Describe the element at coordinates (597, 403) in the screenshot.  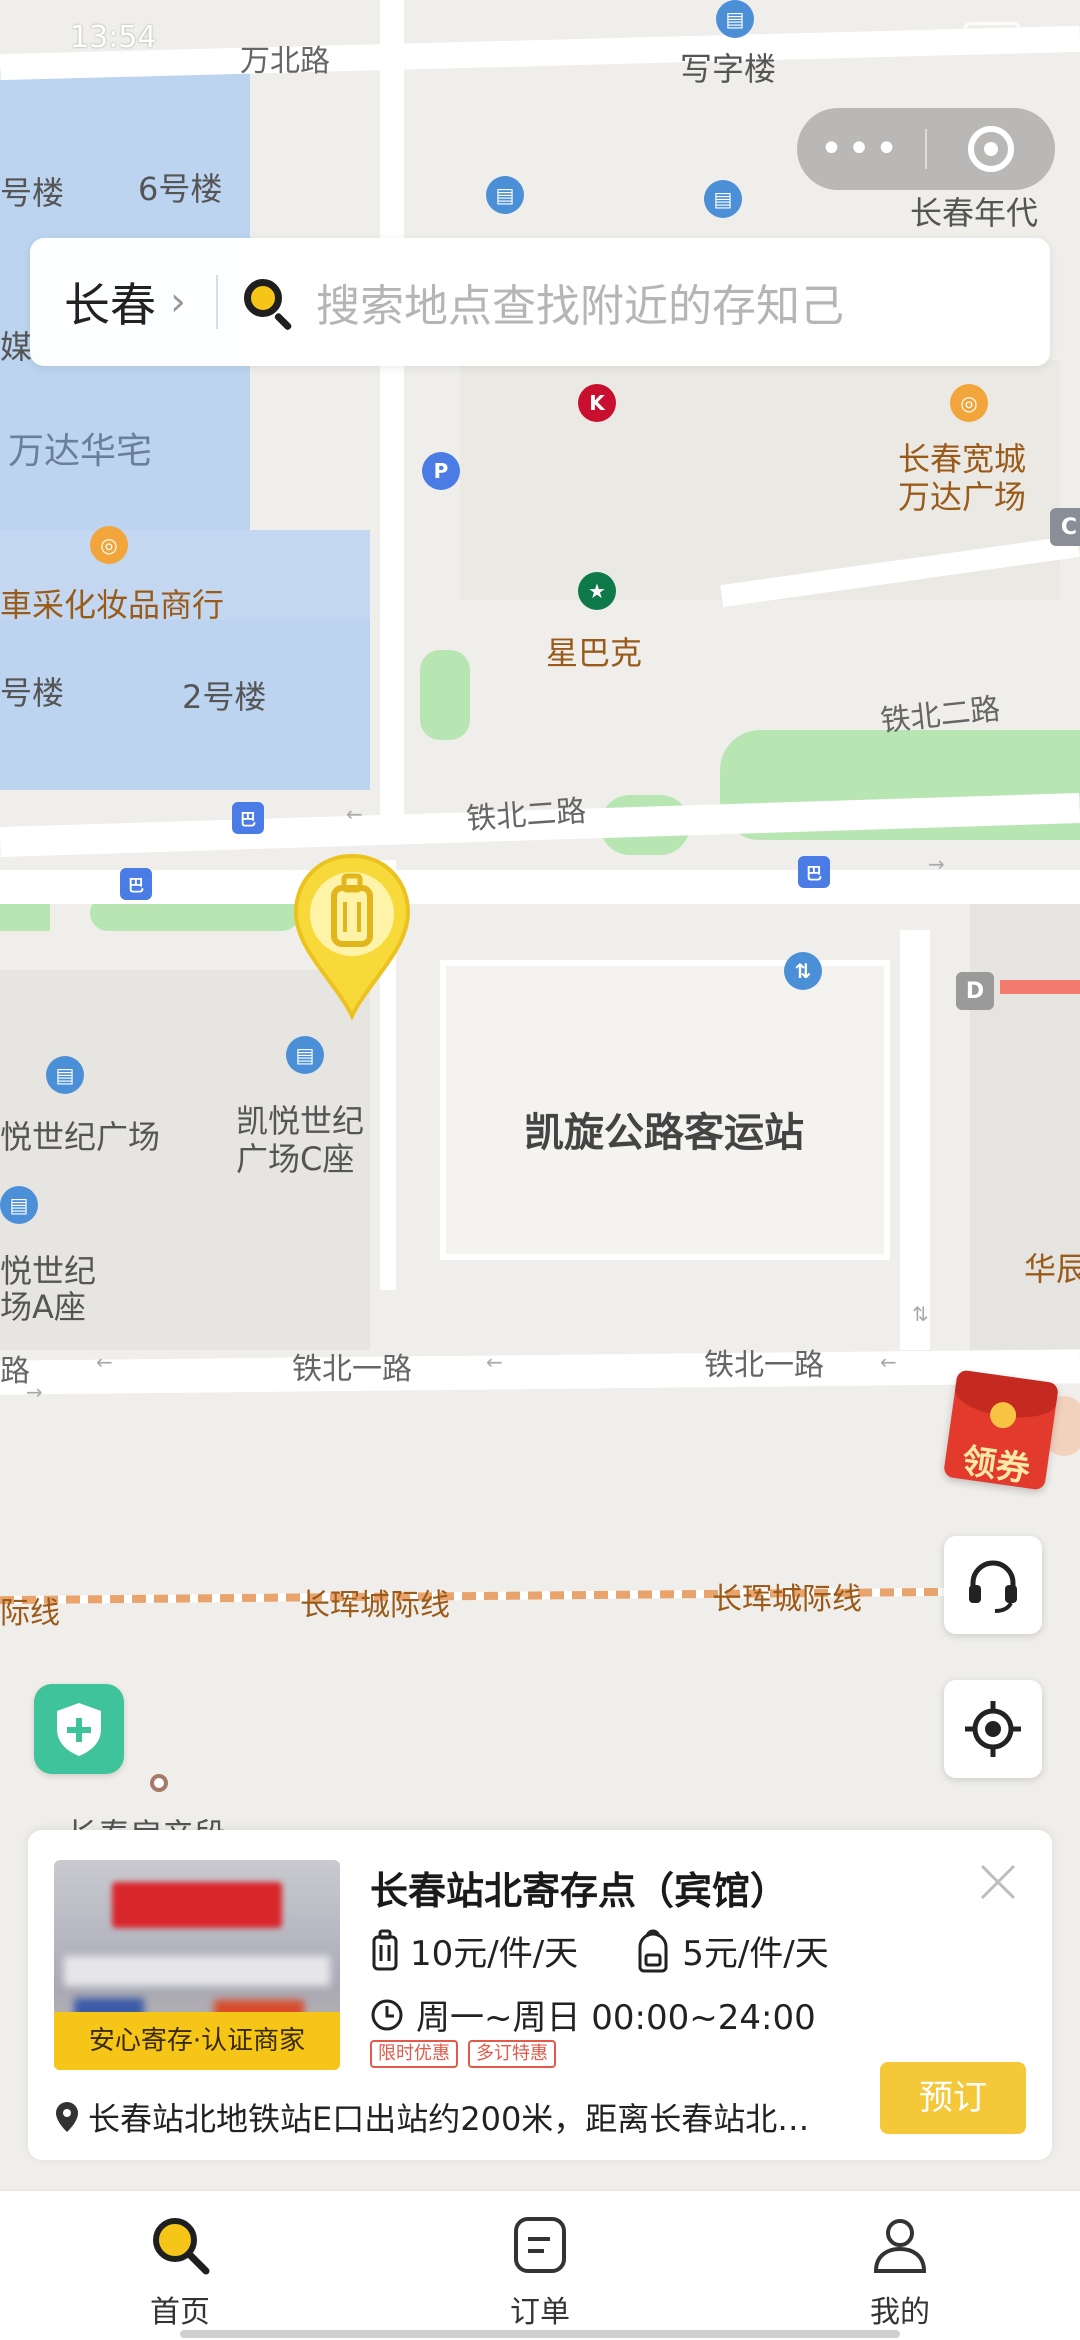
I see `kfc-icon: K` at that location.